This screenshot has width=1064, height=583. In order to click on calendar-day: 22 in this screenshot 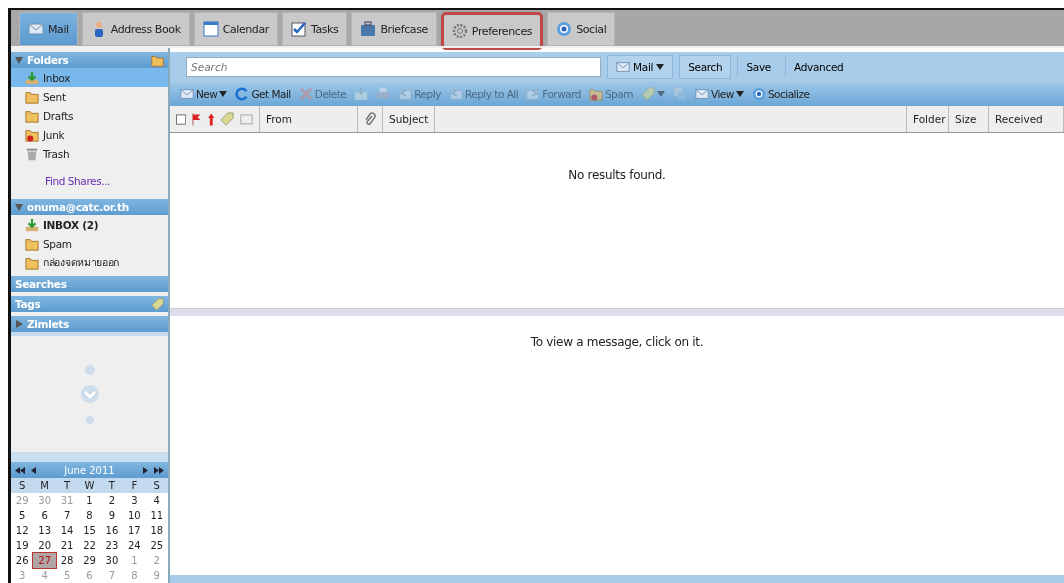, I will do `click(89, 545)`.